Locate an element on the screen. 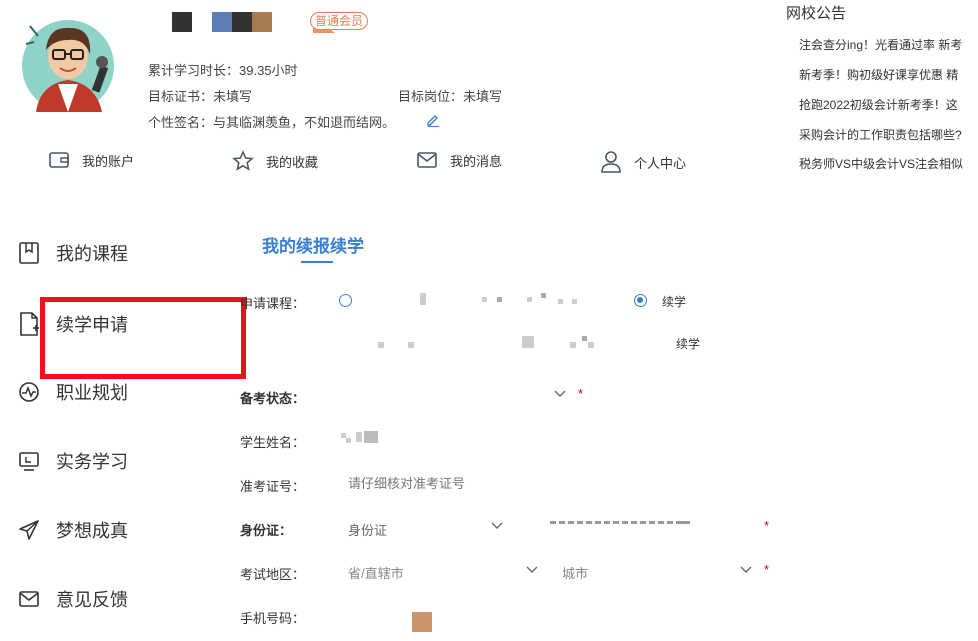  course-option-2-label: 续学 is located at coordinates (674, 302).